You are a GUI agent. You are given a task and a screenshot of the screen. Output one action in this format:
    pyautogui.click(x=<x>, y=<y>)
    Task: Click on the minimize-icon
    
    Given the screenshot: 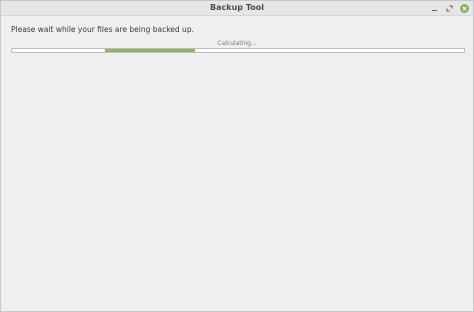 What is the action you would take?
    pyautogui.click(x=434, y=8)
    